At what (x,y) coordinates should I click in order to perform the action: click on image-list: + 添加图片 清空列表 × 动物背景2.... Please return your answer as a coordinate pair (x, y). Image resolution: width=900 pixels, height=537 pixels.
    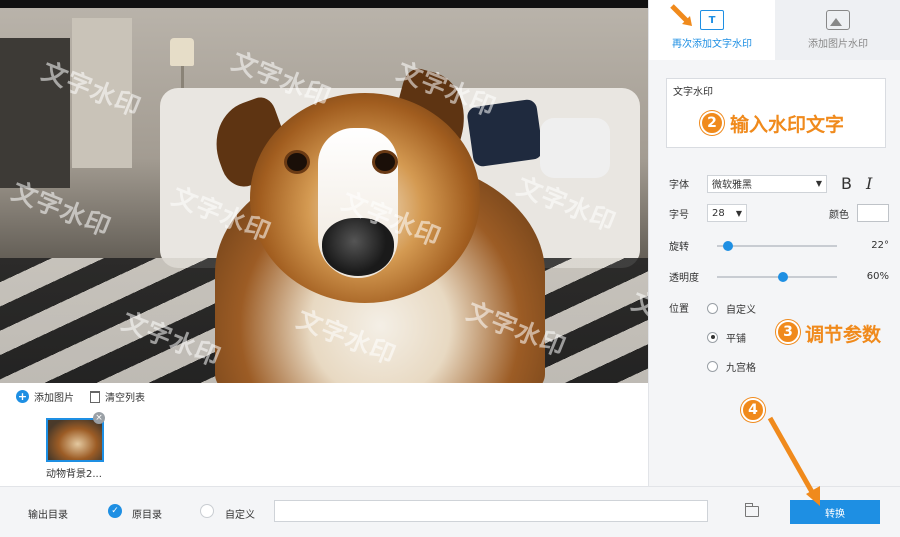
    Looking at the image, I should click on (324, 434).